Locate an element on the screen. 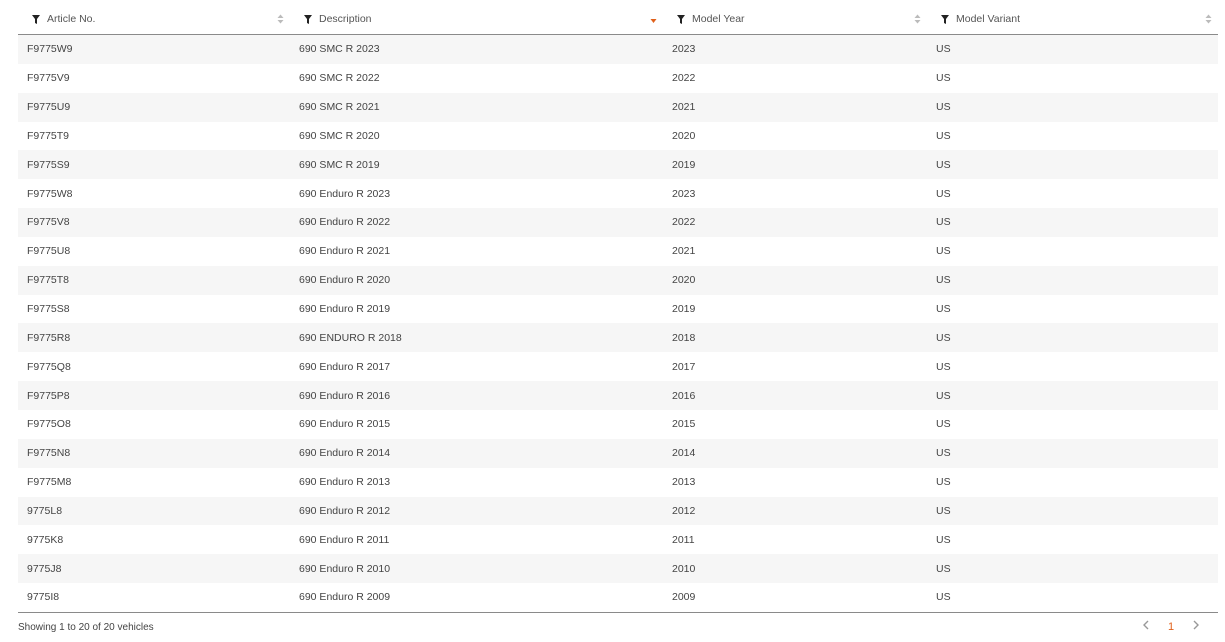  column-header-label: Model Year is located at coordinates (718, 19).